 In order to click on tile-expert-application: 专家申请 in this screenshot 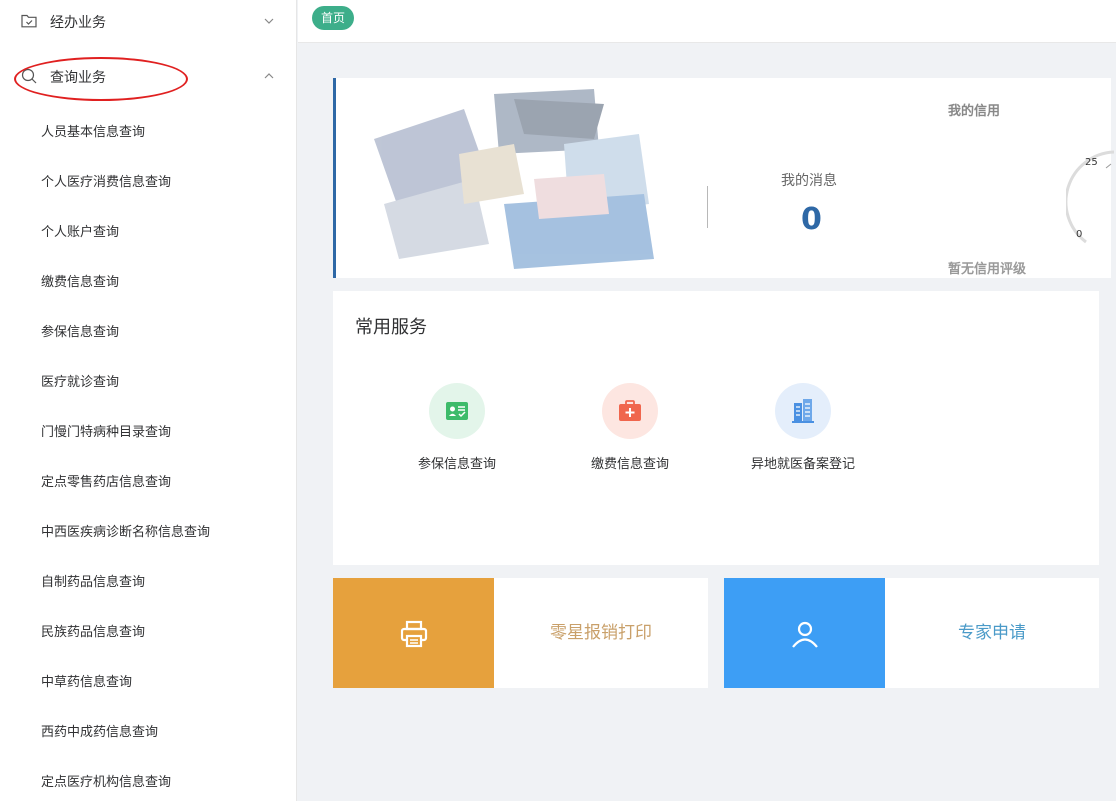, I will do `click(911, 633)`.